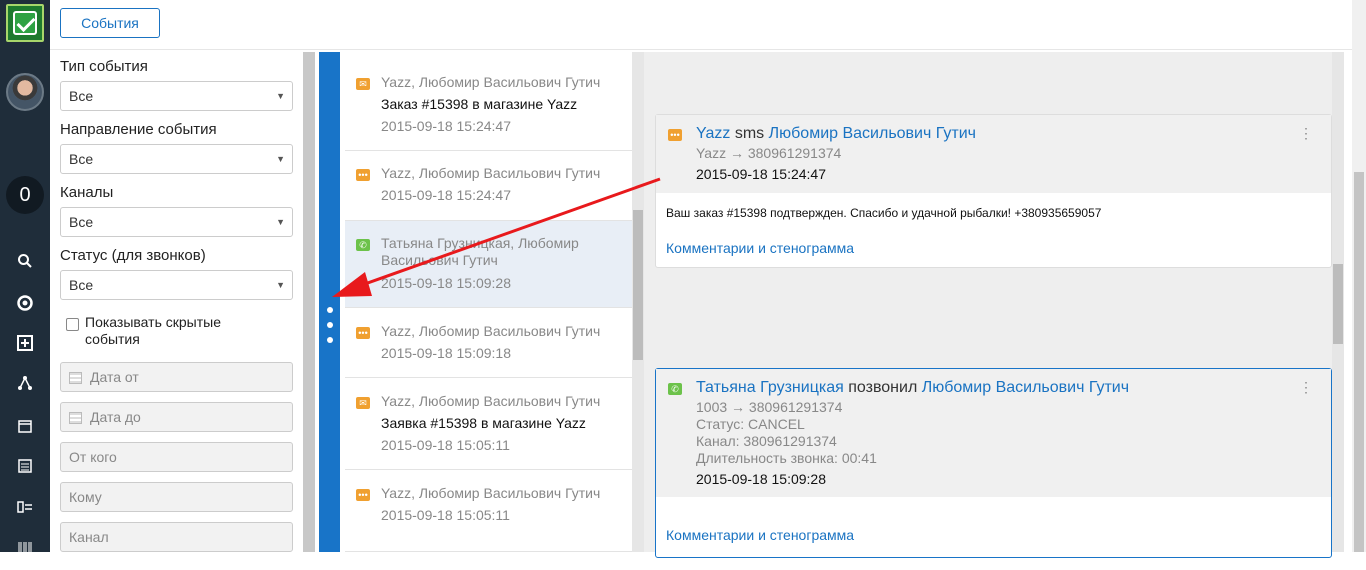  What do you see at coordinates (25, 307) in the screenshot?
I see `support-icon` at bounding box center [25, 307].